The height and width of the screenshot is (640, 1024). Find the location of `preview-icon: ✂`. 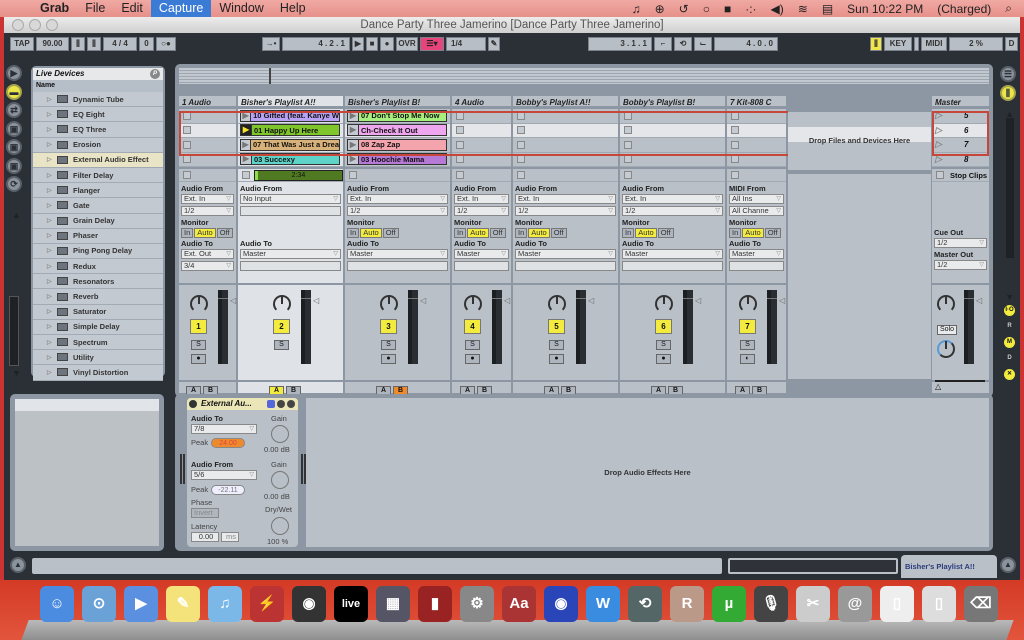

preview-icon: ✂ is located at coordinates (813, 604).